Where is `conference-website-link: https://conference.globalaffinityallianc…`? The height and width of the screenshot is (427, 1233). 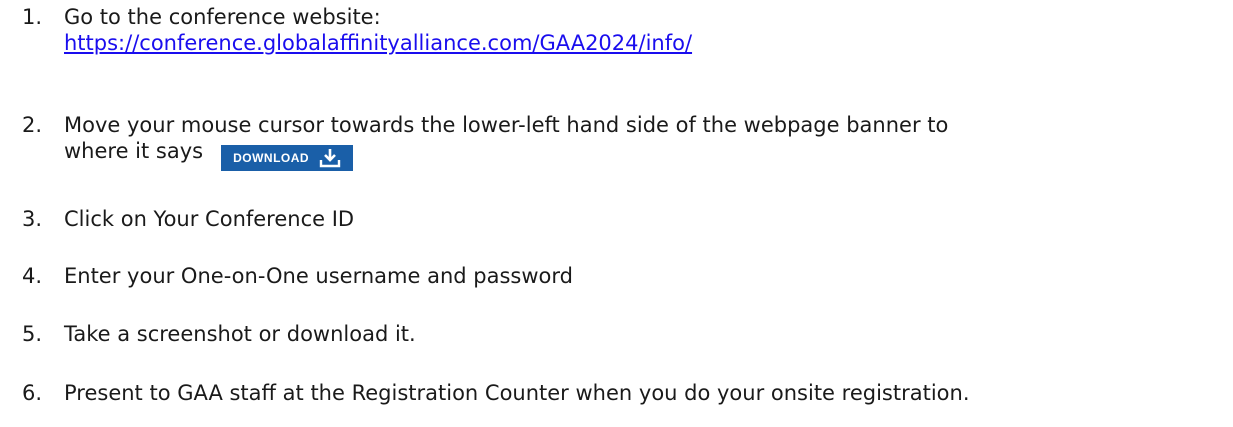
conference-website-link: https://conference.globalaffinityallianc… is located at coordinates (378, 43).